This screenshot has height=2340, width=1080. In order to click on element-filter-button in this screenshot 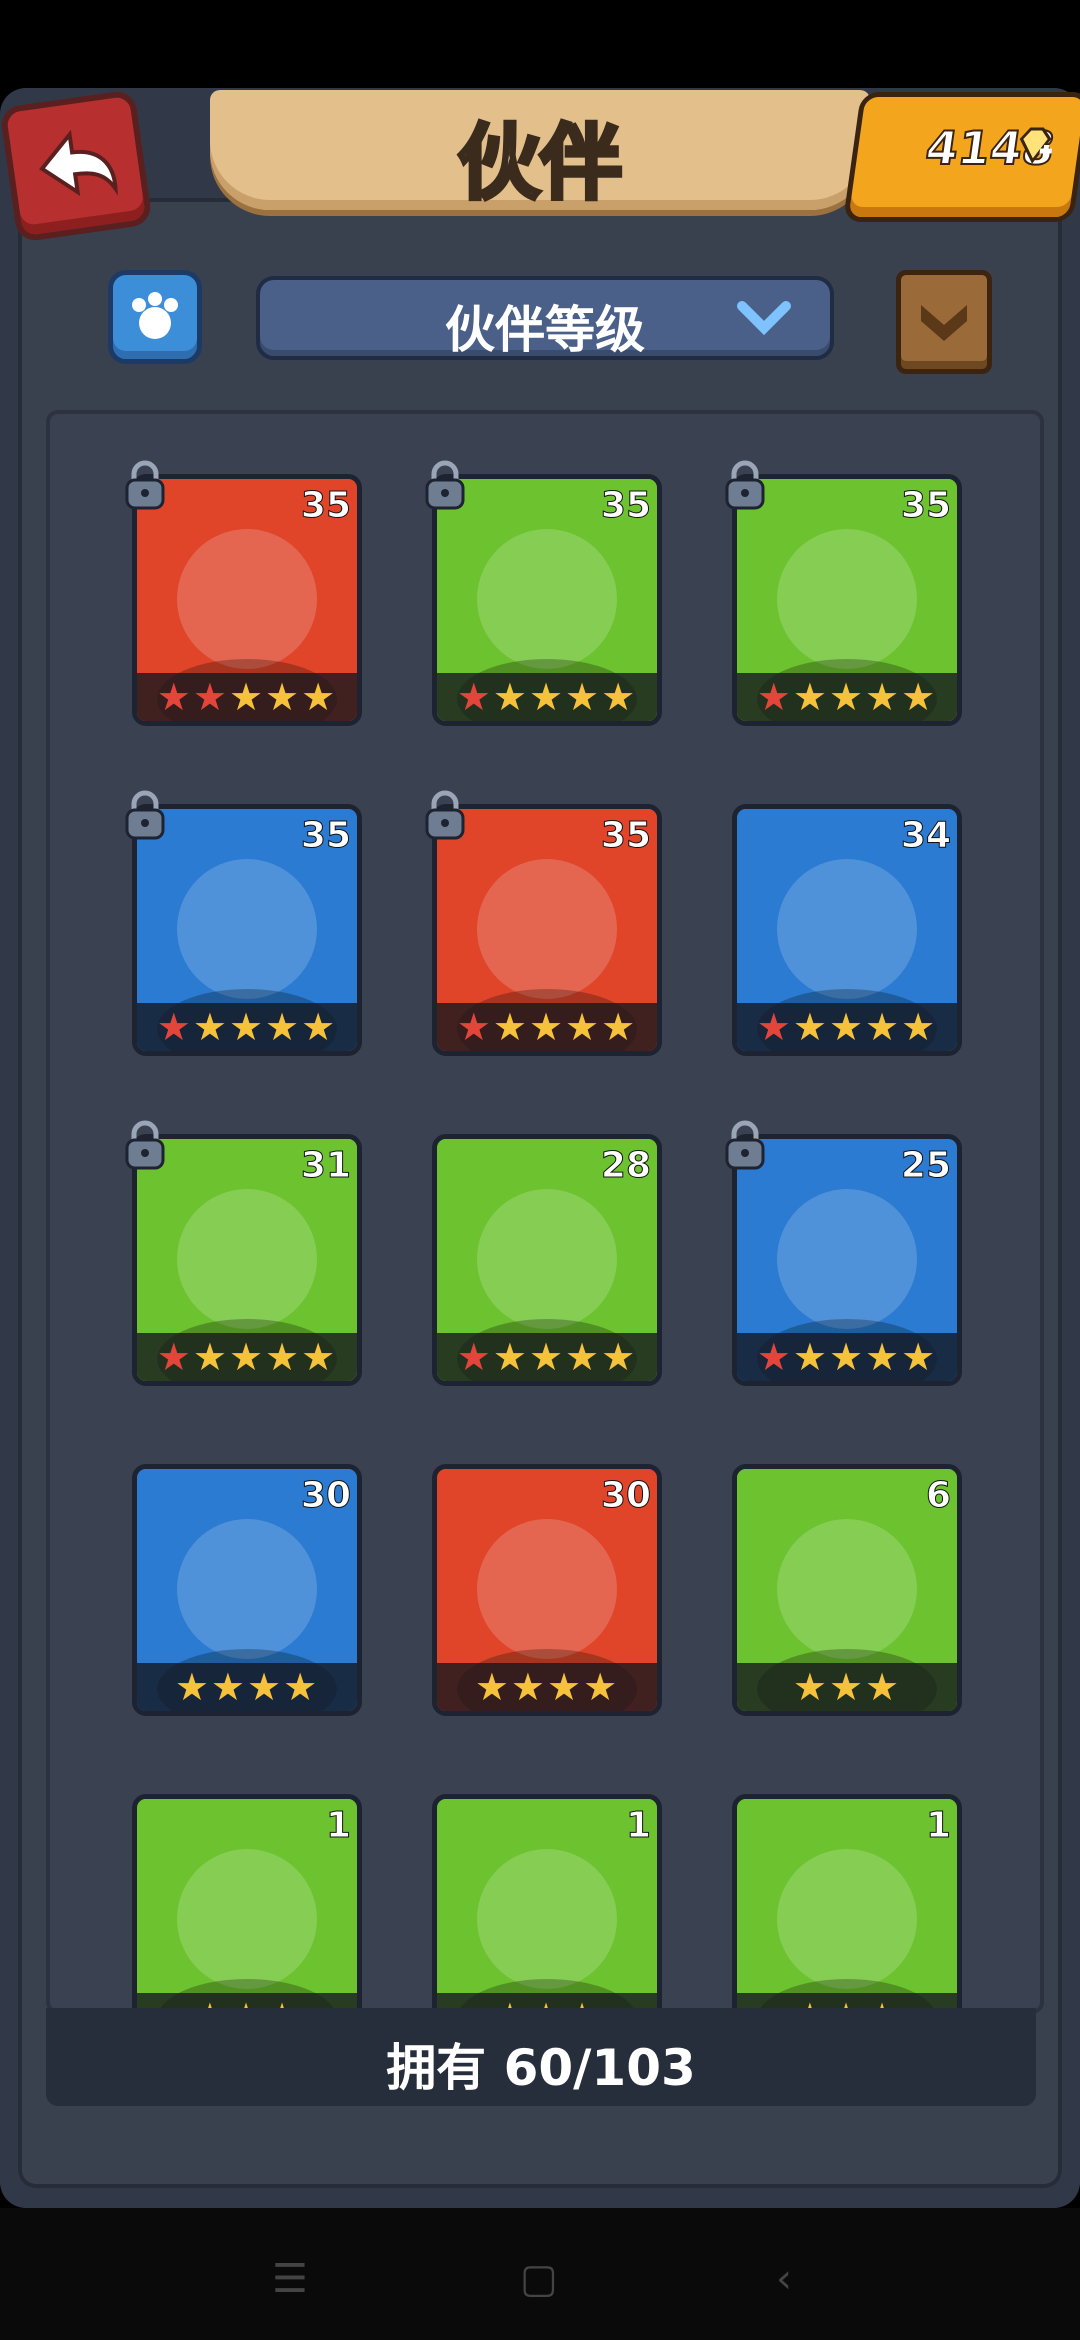, I will do `click(155, 317)`.